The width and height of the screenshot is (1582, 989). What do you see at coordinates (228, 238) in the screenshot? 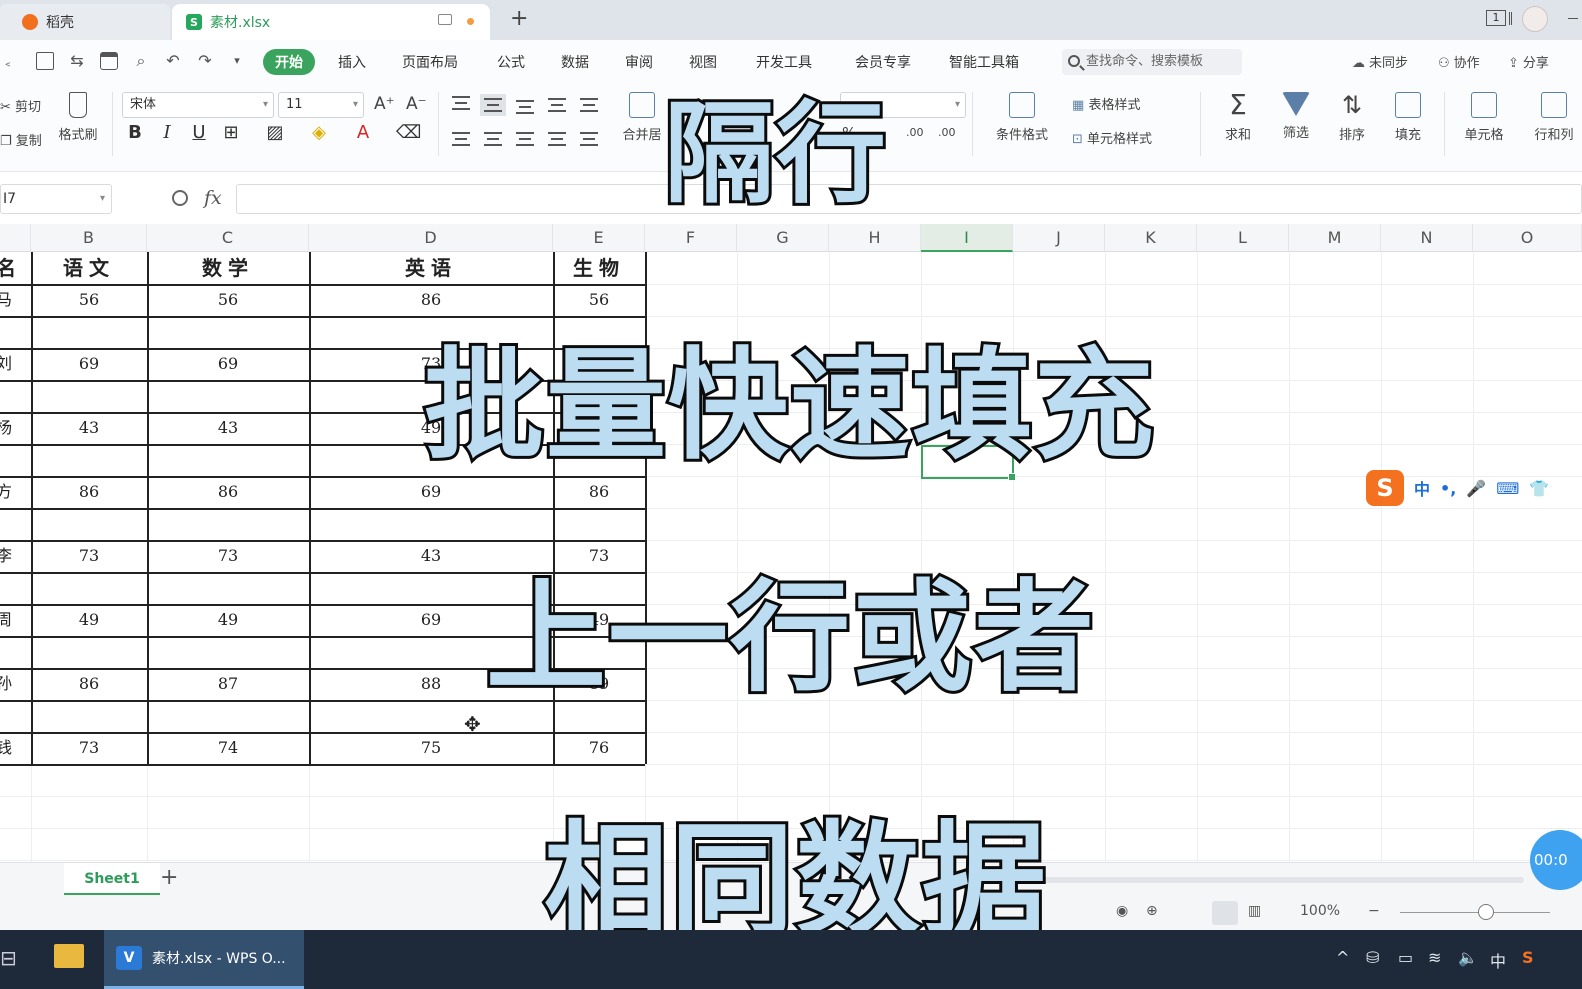
I see `column-header: C` at bounding box center [228, 238].